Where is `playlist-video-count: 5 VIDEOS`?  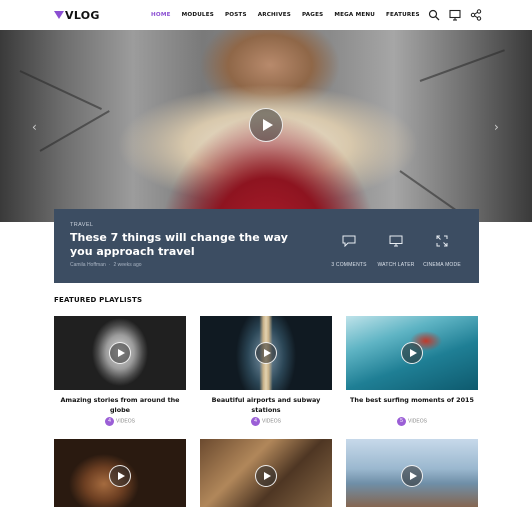
playlist-video-count: 5 VIDEOS is located at coordinates (412, 421).